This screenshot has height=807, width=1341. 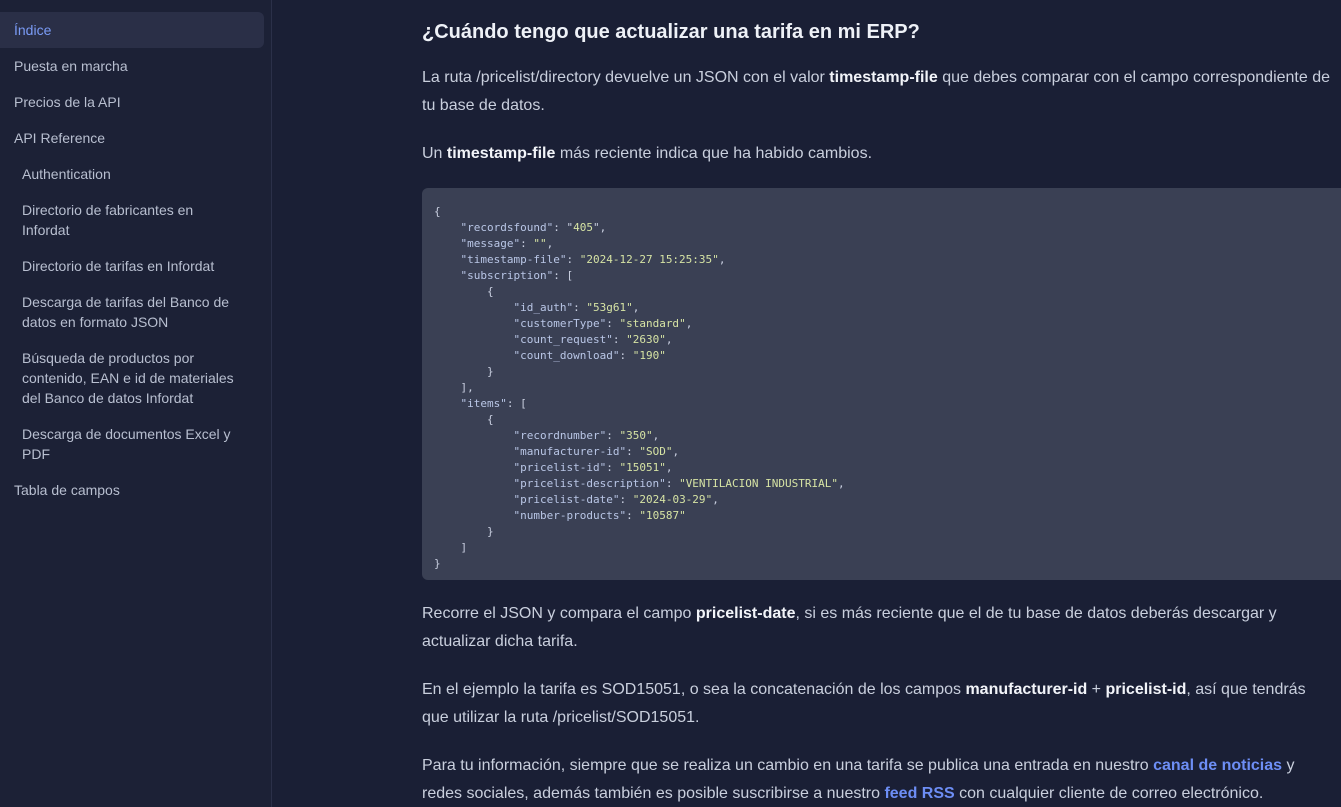 I want to click on code-line: "pricelist-id": "15051",, so click(x=593, y=467).